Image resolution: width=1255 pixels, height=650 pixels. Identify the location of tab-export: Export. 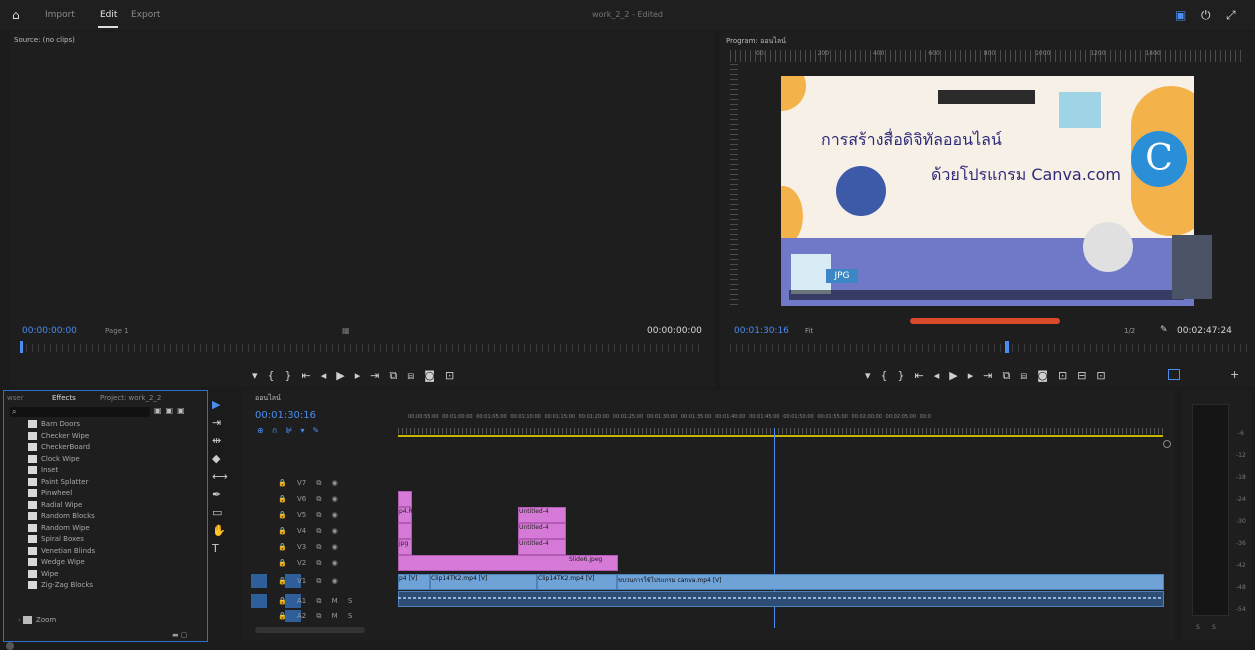
(145, 15).